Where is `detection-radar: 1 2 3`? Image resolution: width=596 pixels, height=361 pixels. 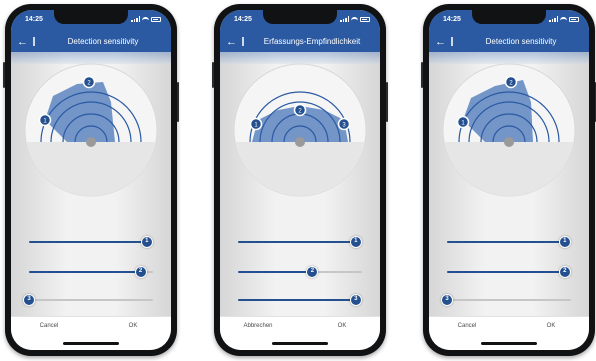 detection-radar: 1 2 3 is located at coordinates (300, 130).